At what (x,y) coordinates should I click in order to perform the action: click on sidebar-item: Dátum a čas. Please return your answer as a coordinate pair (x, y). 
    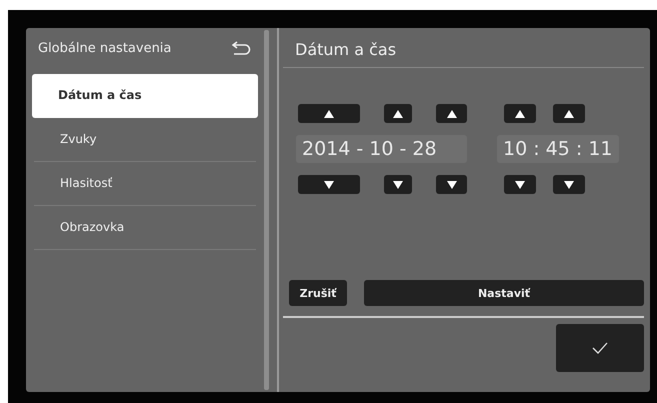
    Looking at the image, I should click on (145, 96).